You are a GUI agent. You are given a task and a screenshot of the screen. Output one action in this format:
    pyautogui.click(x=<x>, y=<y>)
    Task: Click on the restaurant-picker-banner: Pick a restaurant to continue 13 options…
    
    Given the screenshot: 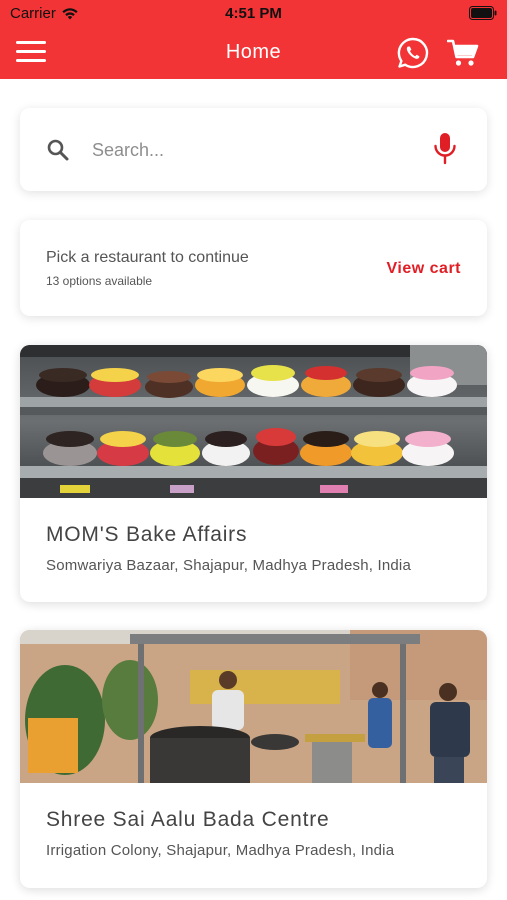 What is the action you would take?
    pyautogui.click(x=253, y=268)
    